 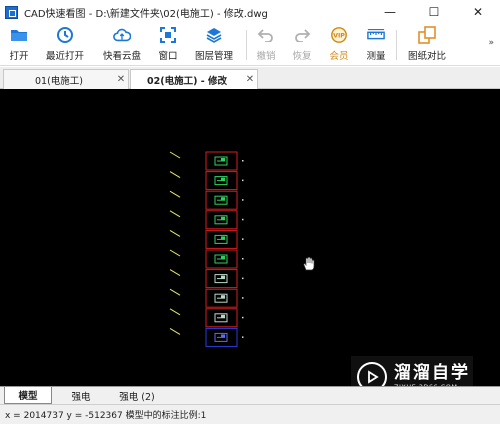 What do you see at coordinates (376, 35) in the screenshot?
I see `ruler-icon` at bounding box center [376, 35].